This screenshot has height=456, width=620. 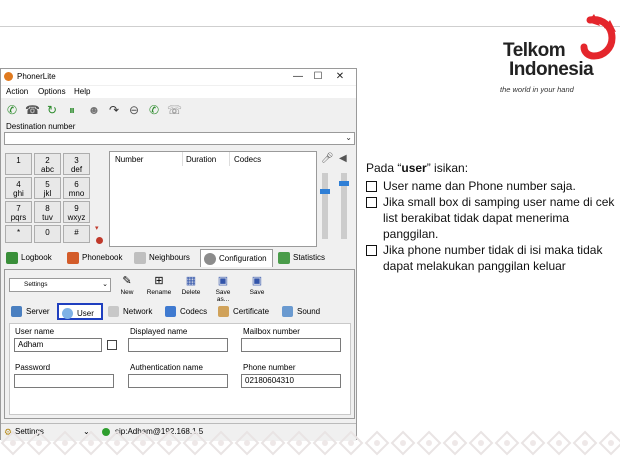 I want to click on menu-bar: Action Options Help, so click(x=178, y=92).